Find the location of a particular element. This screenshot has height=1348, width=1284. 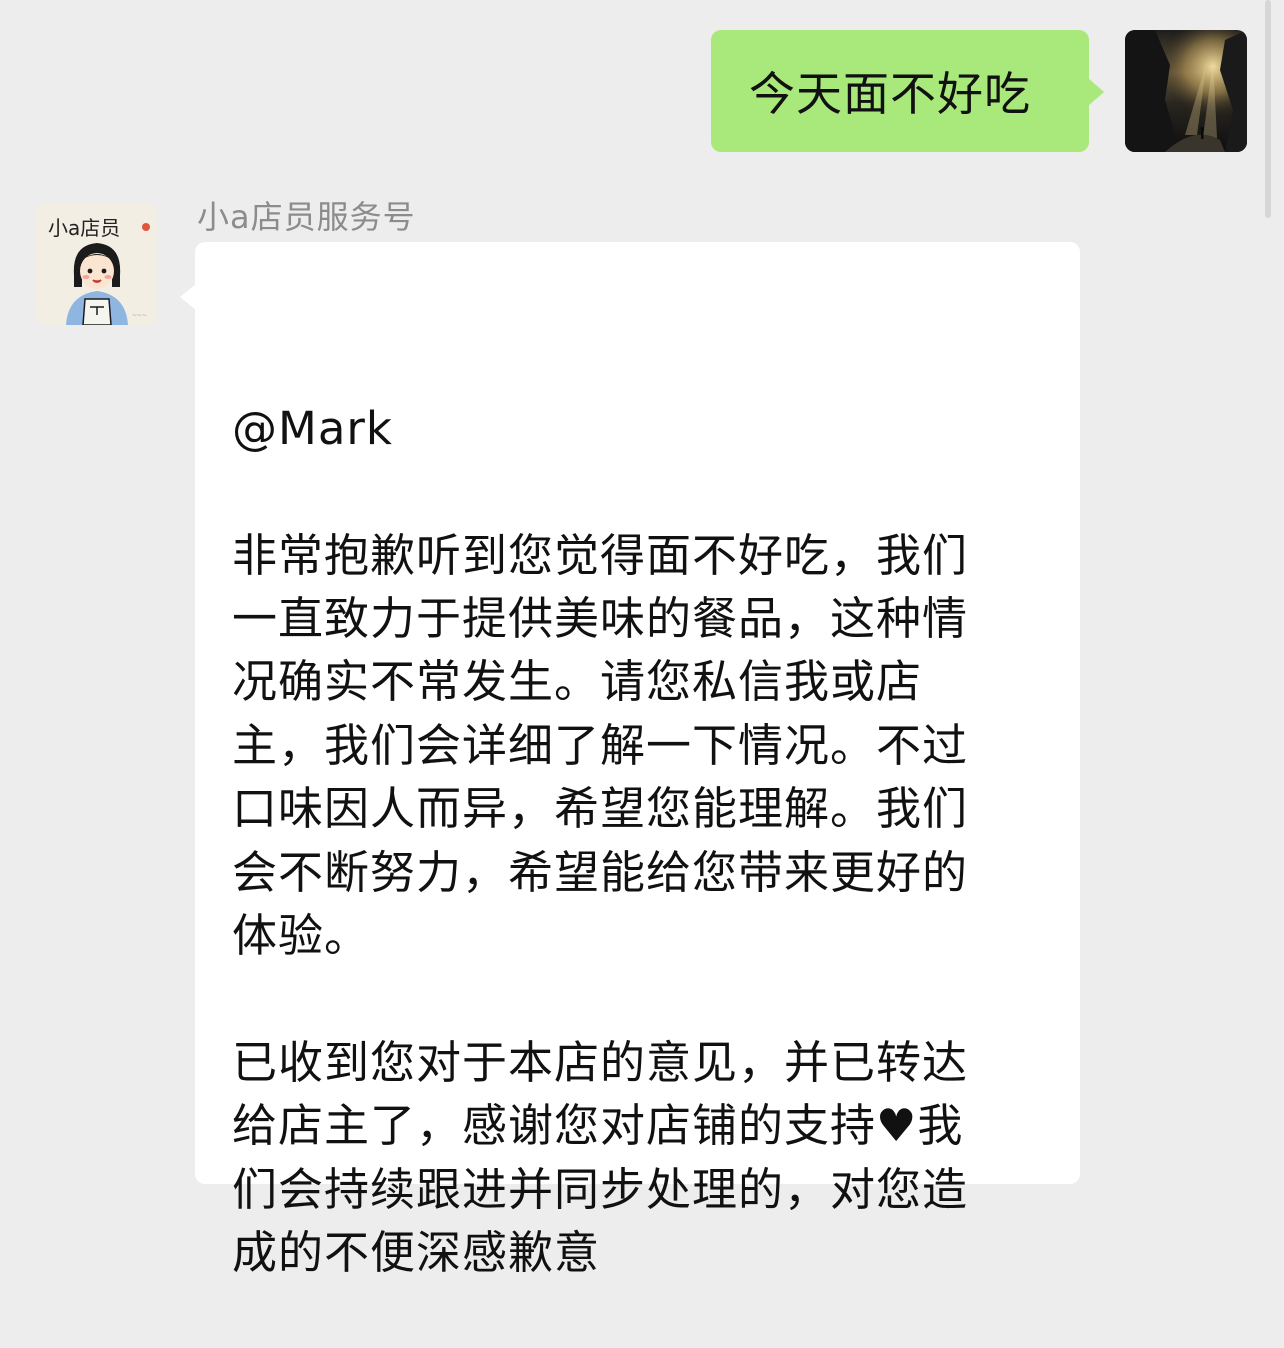

outgoing-bubble-tail is located at coordinates (1096, 92).